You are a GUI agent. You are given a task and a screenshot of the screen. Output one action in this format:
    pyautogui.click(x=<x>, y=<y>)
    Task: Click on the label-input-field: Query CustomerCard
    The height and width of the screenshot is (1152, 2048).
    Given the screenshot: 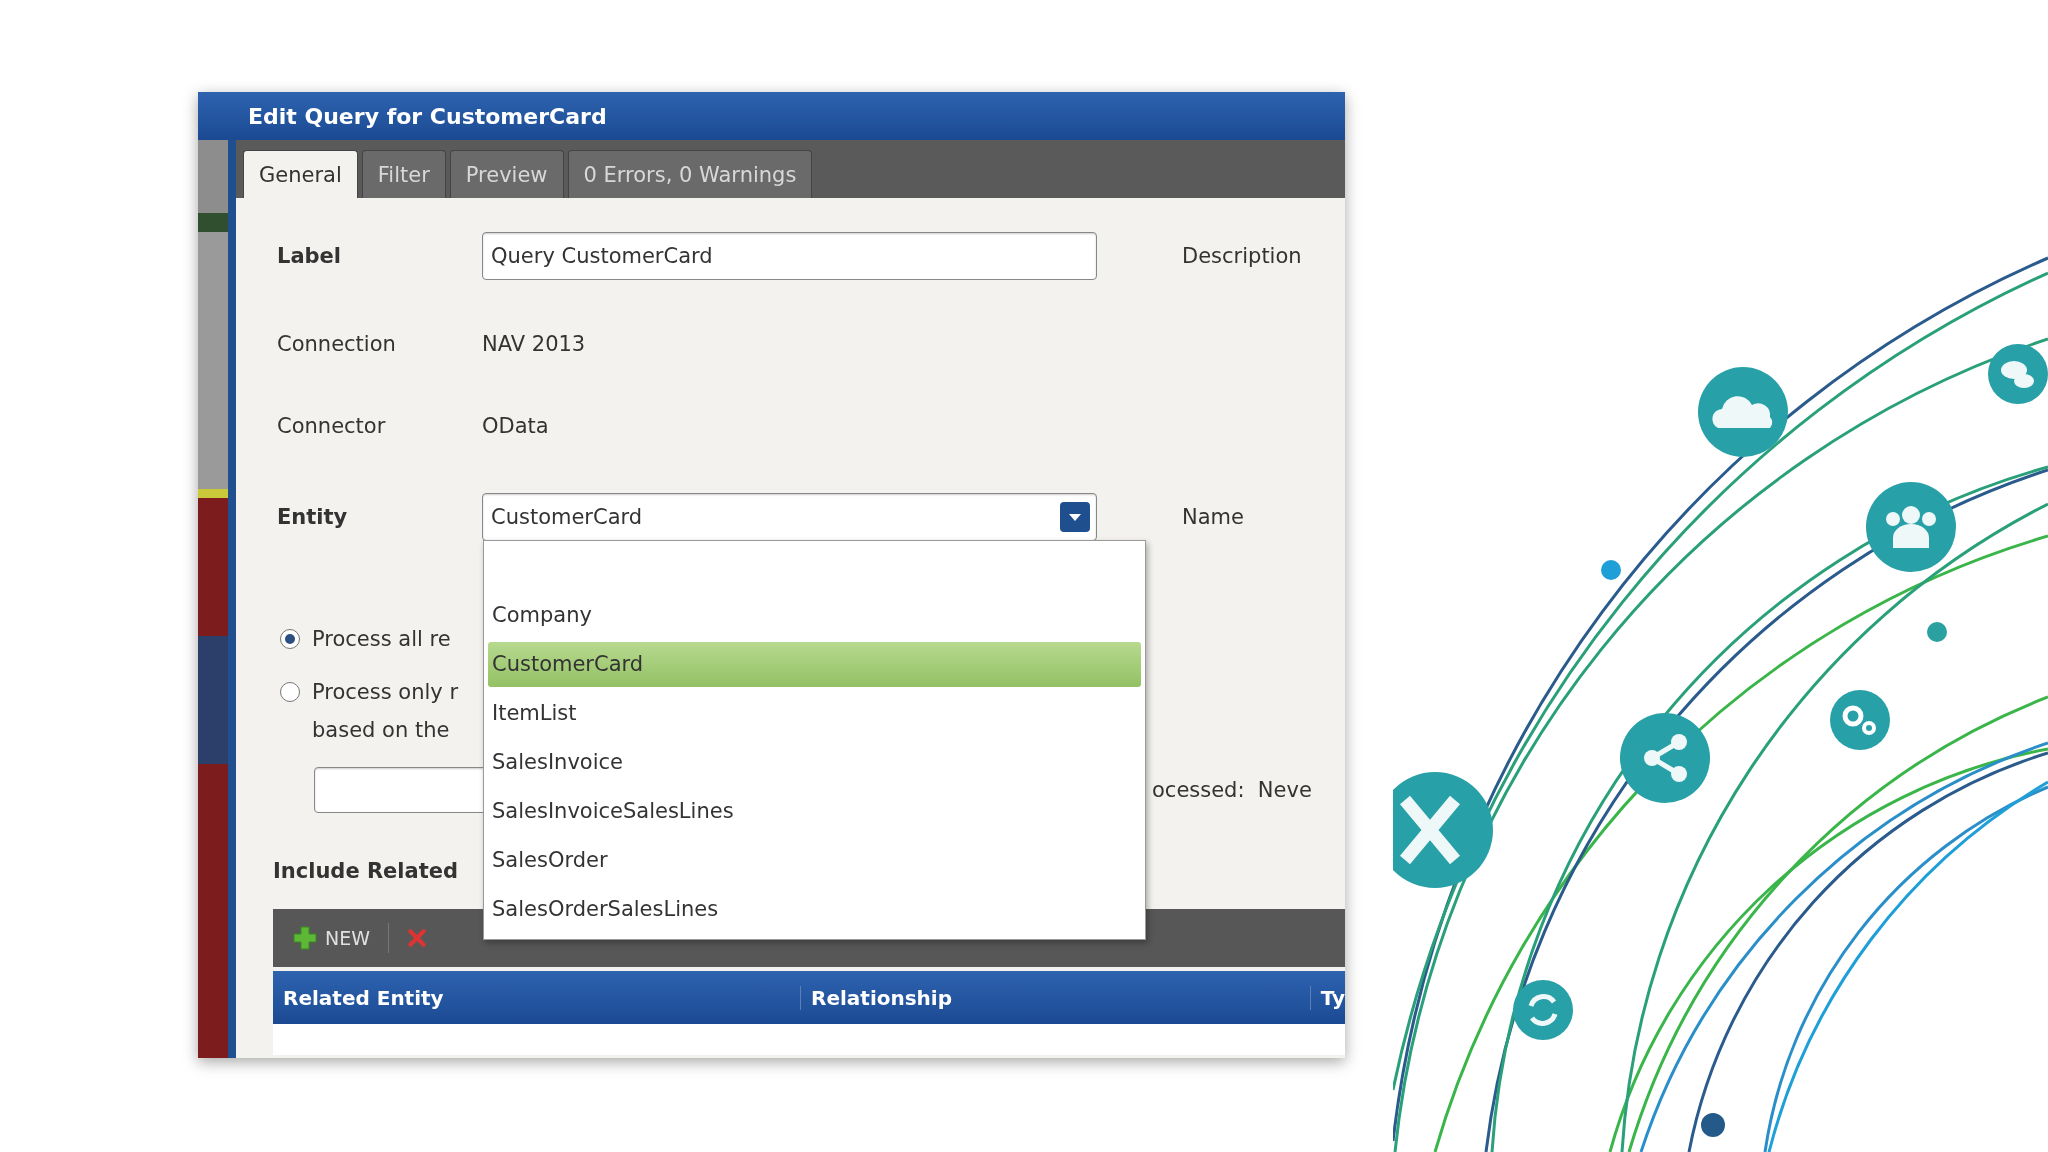 What is the action you would take?
    pyautogui.click(x=789, y=256)
    